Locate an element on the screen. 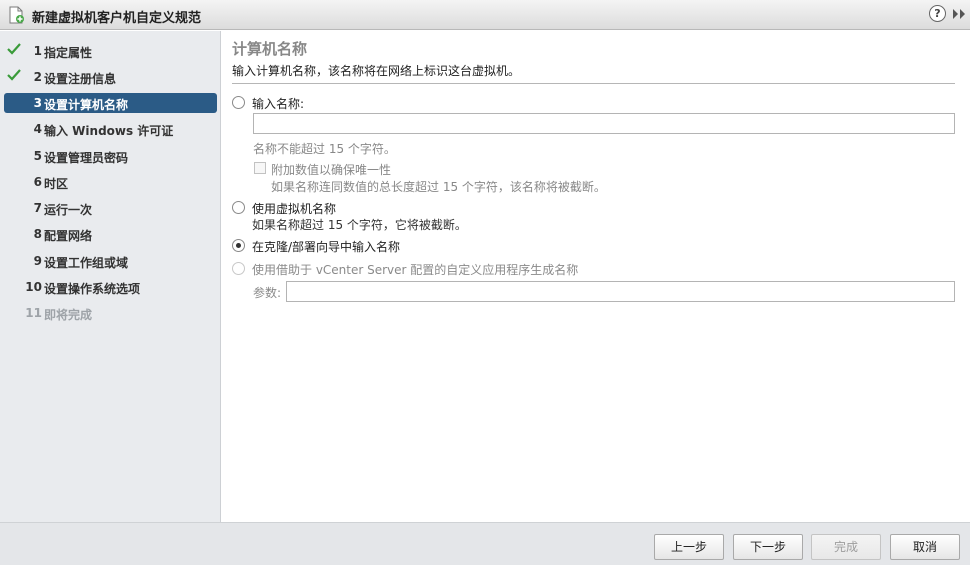 Image resolution: width=970 pixels, height=565 pixels. step-label: 设置操作系统选项 is located at coordinates (92, 289).